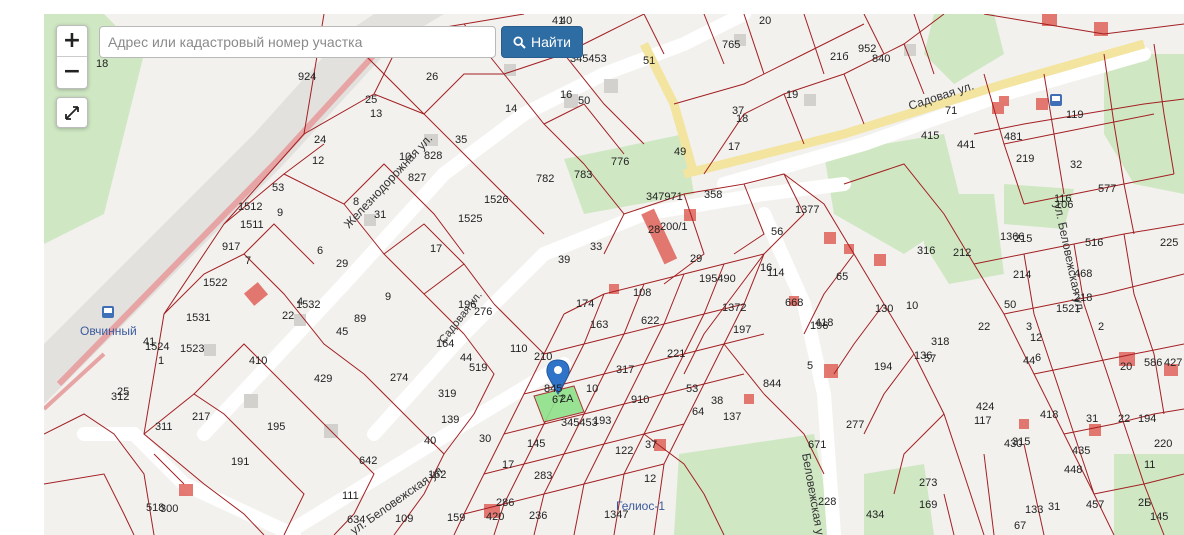 Image resolution: width=1184 pixels, height=535 pixels. I want to click on parcel-number-label: 217, so click(201, 417).